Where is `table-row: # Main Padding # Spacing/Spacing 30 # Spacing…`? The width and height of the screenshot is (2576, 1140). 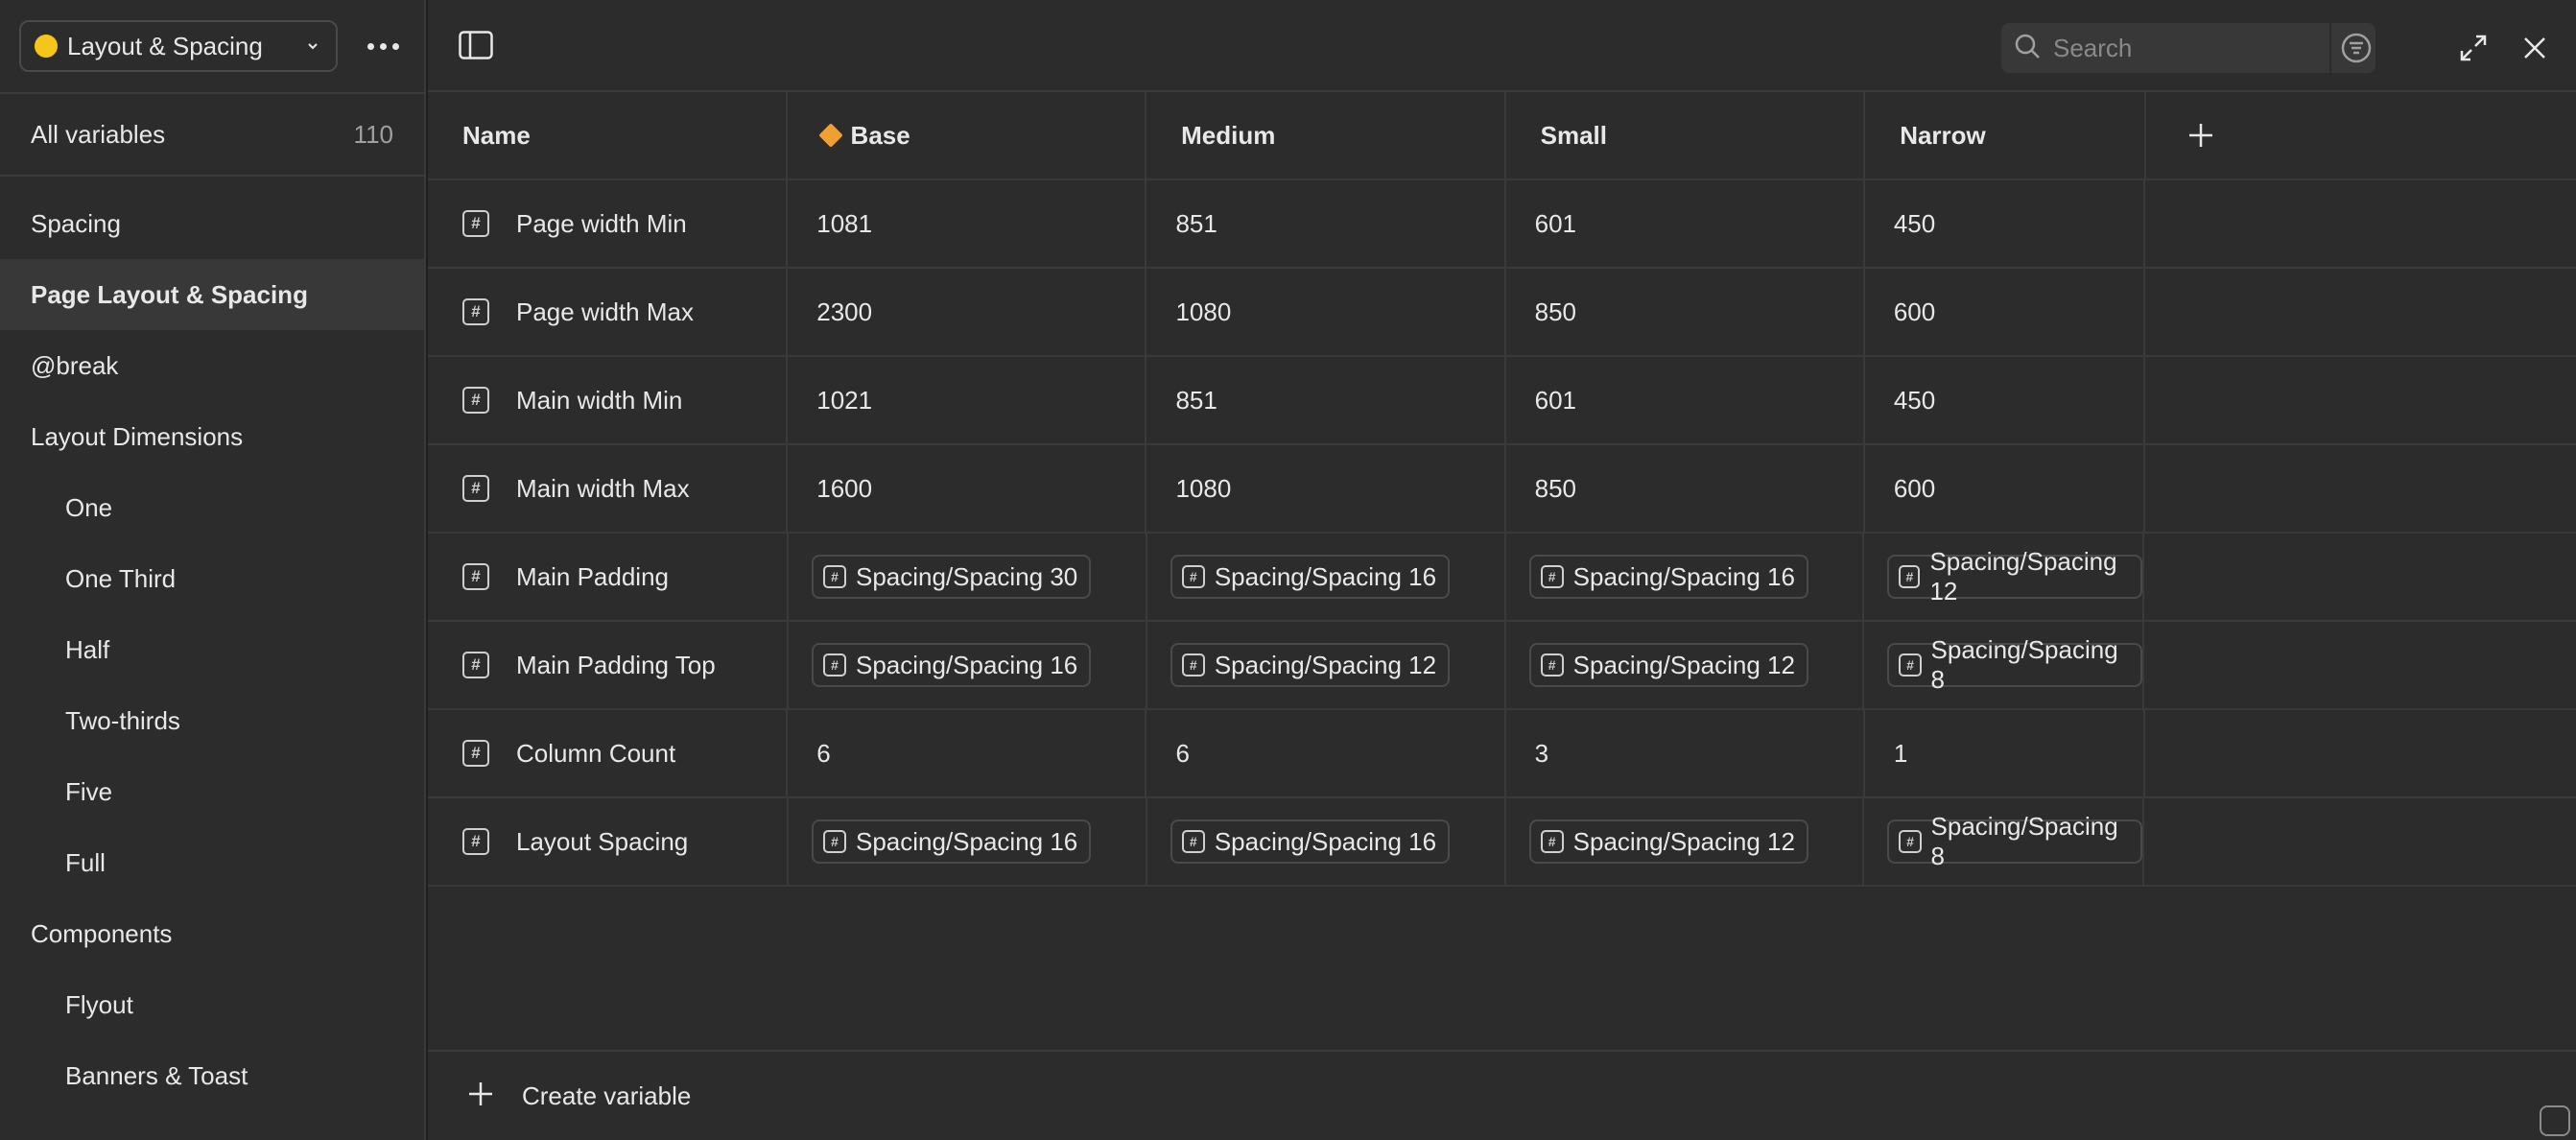 table-row: # Main Padding # Spacing/Spacing 30 # Spacing… is located at coordinates (1502, 578).